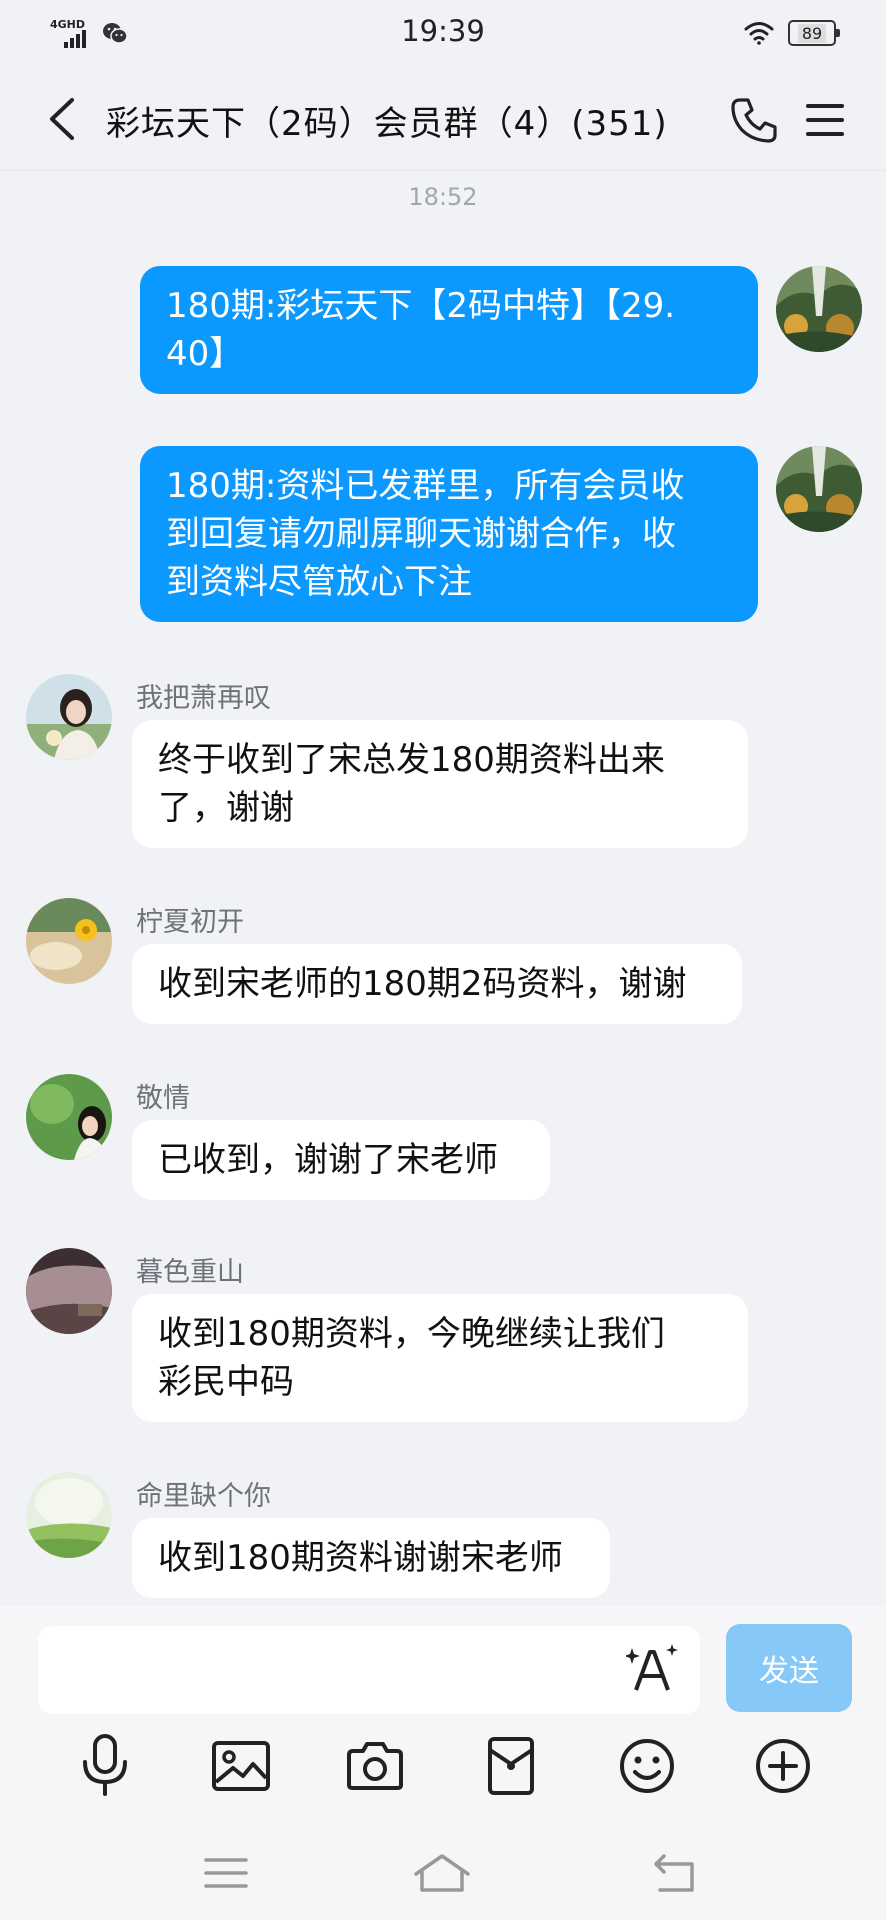 The image size is (886, 1920). I want to click on send-button: 发送, so click(789, 1668).